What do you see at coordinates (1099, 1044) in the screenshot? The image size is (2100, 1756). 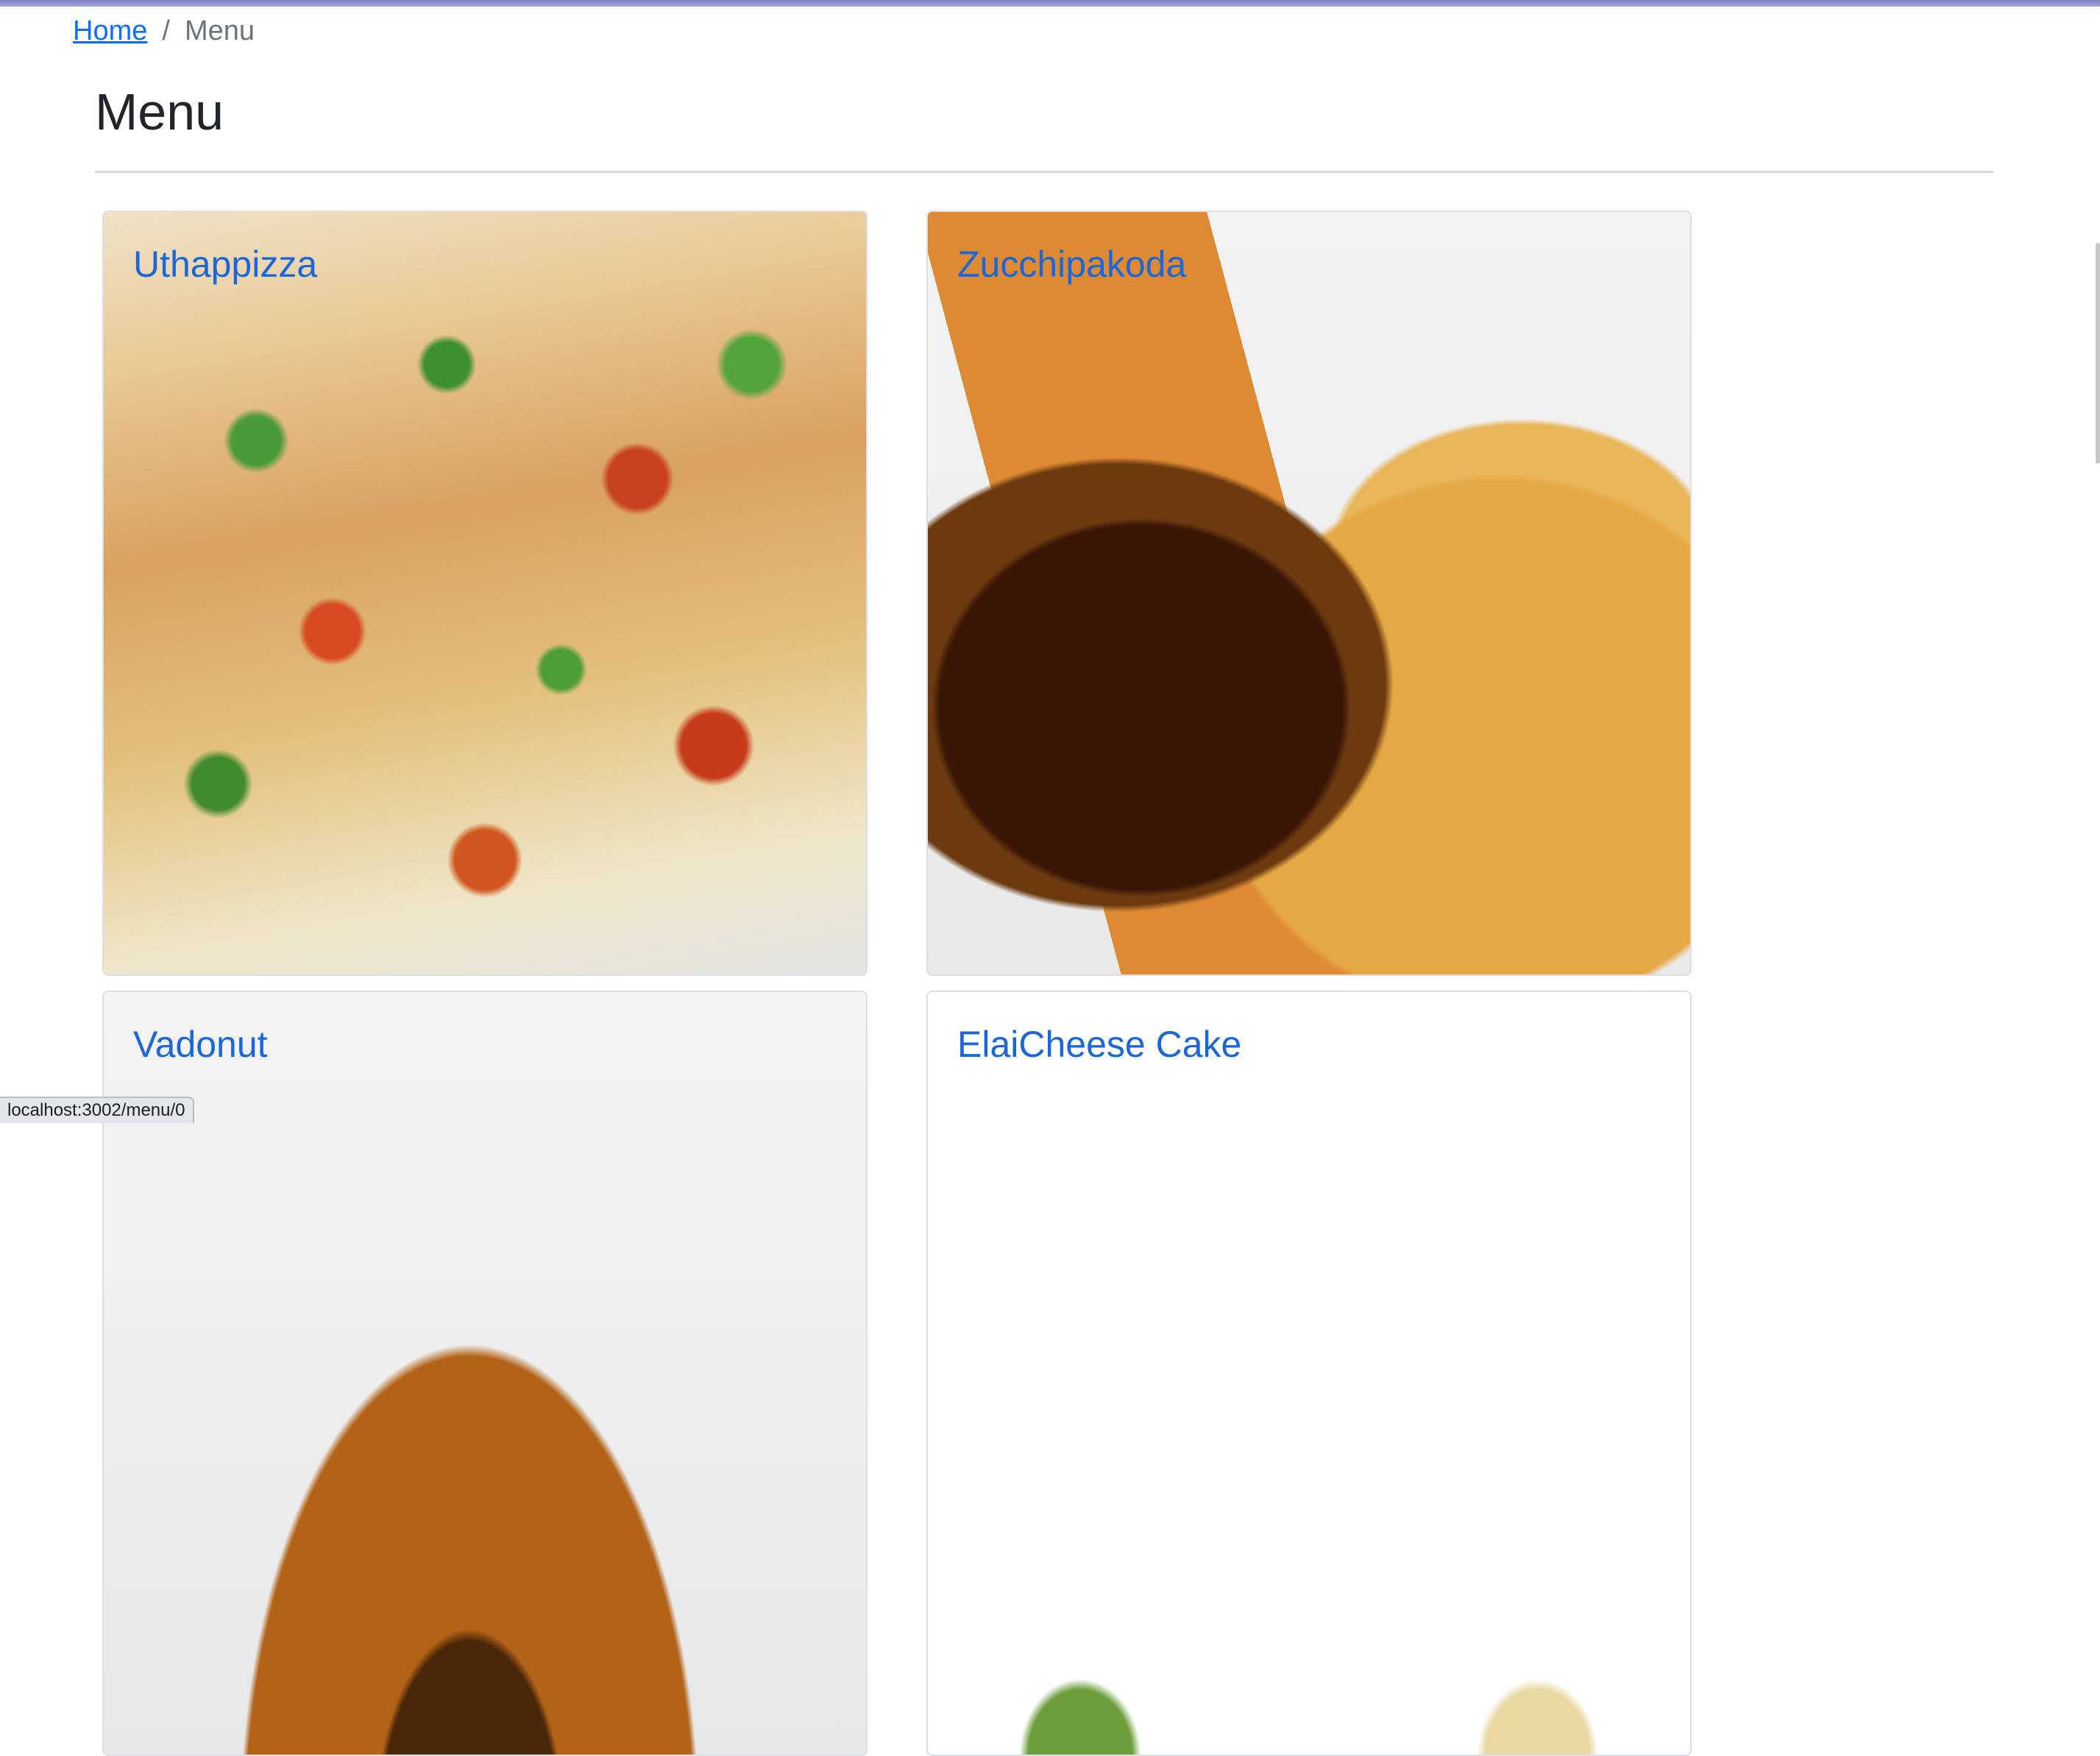 I see `menu-card-title: ElaiCheese Cake` at bounding box center [1099, 1044].